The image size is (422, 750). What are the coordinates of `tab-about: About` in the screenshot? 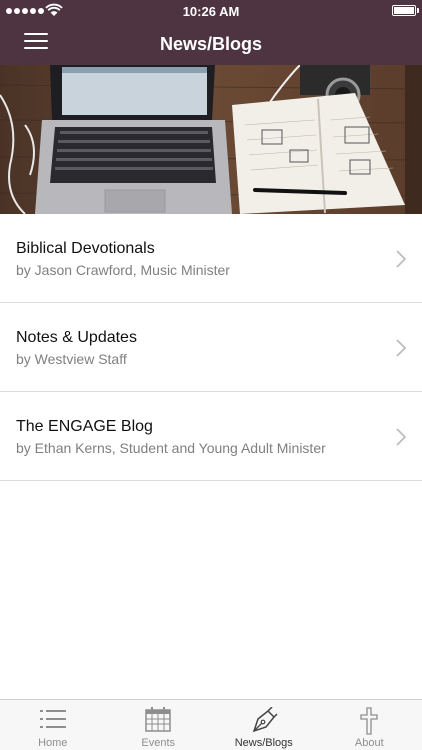 It's located at (369, 725).